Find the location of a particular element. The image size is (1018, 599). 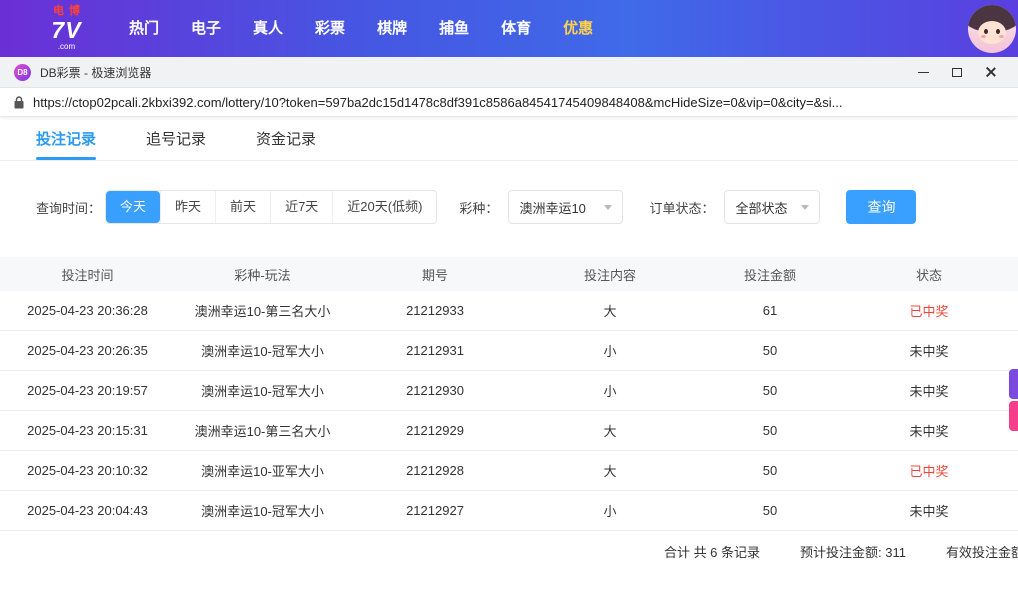

order-status-select: 全部状态 is located at coordinates (772, 207).